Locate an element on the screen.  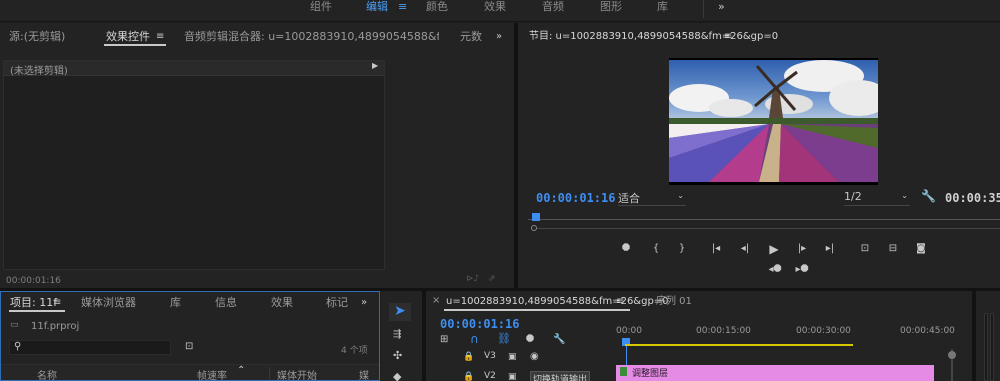
program-duration-timecode: 00:00:35:0 is located at coordinates (972, 198).